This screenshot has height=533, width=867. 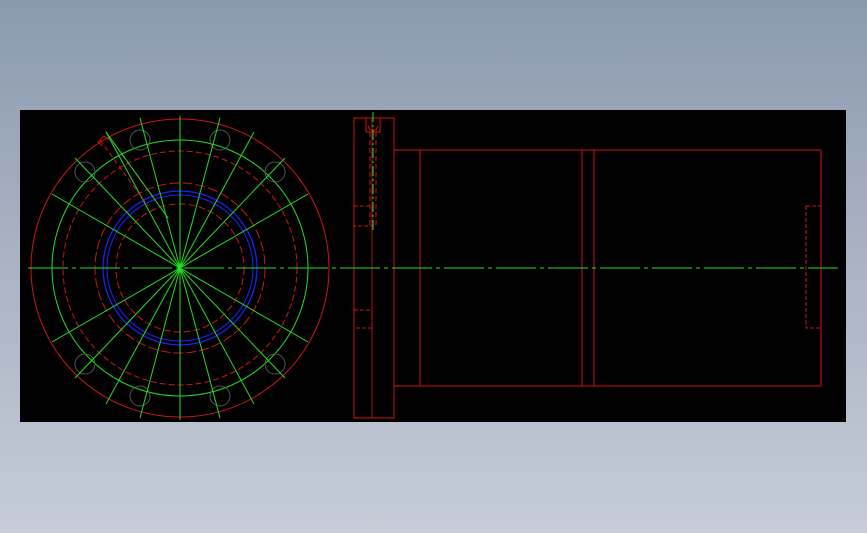 I want to click on rear-relief, so click(x=813, y=267).